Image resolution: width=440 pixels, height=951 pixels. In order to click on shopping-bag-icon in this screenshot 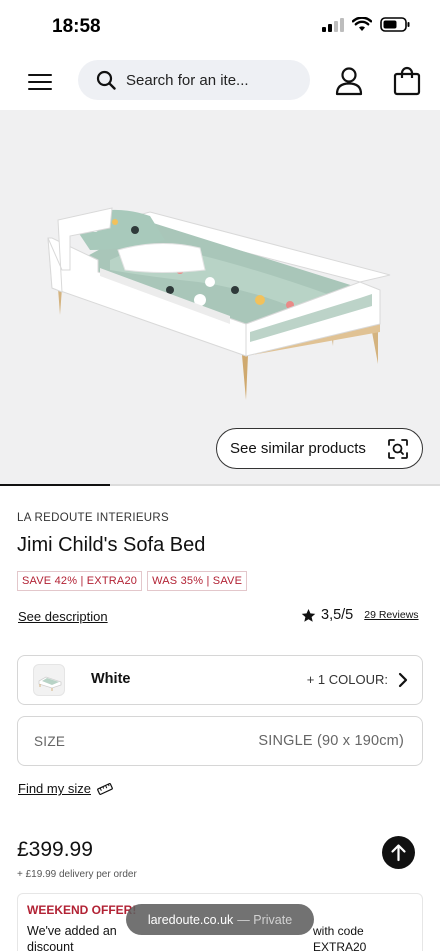, I will do `click(407, 81)`.